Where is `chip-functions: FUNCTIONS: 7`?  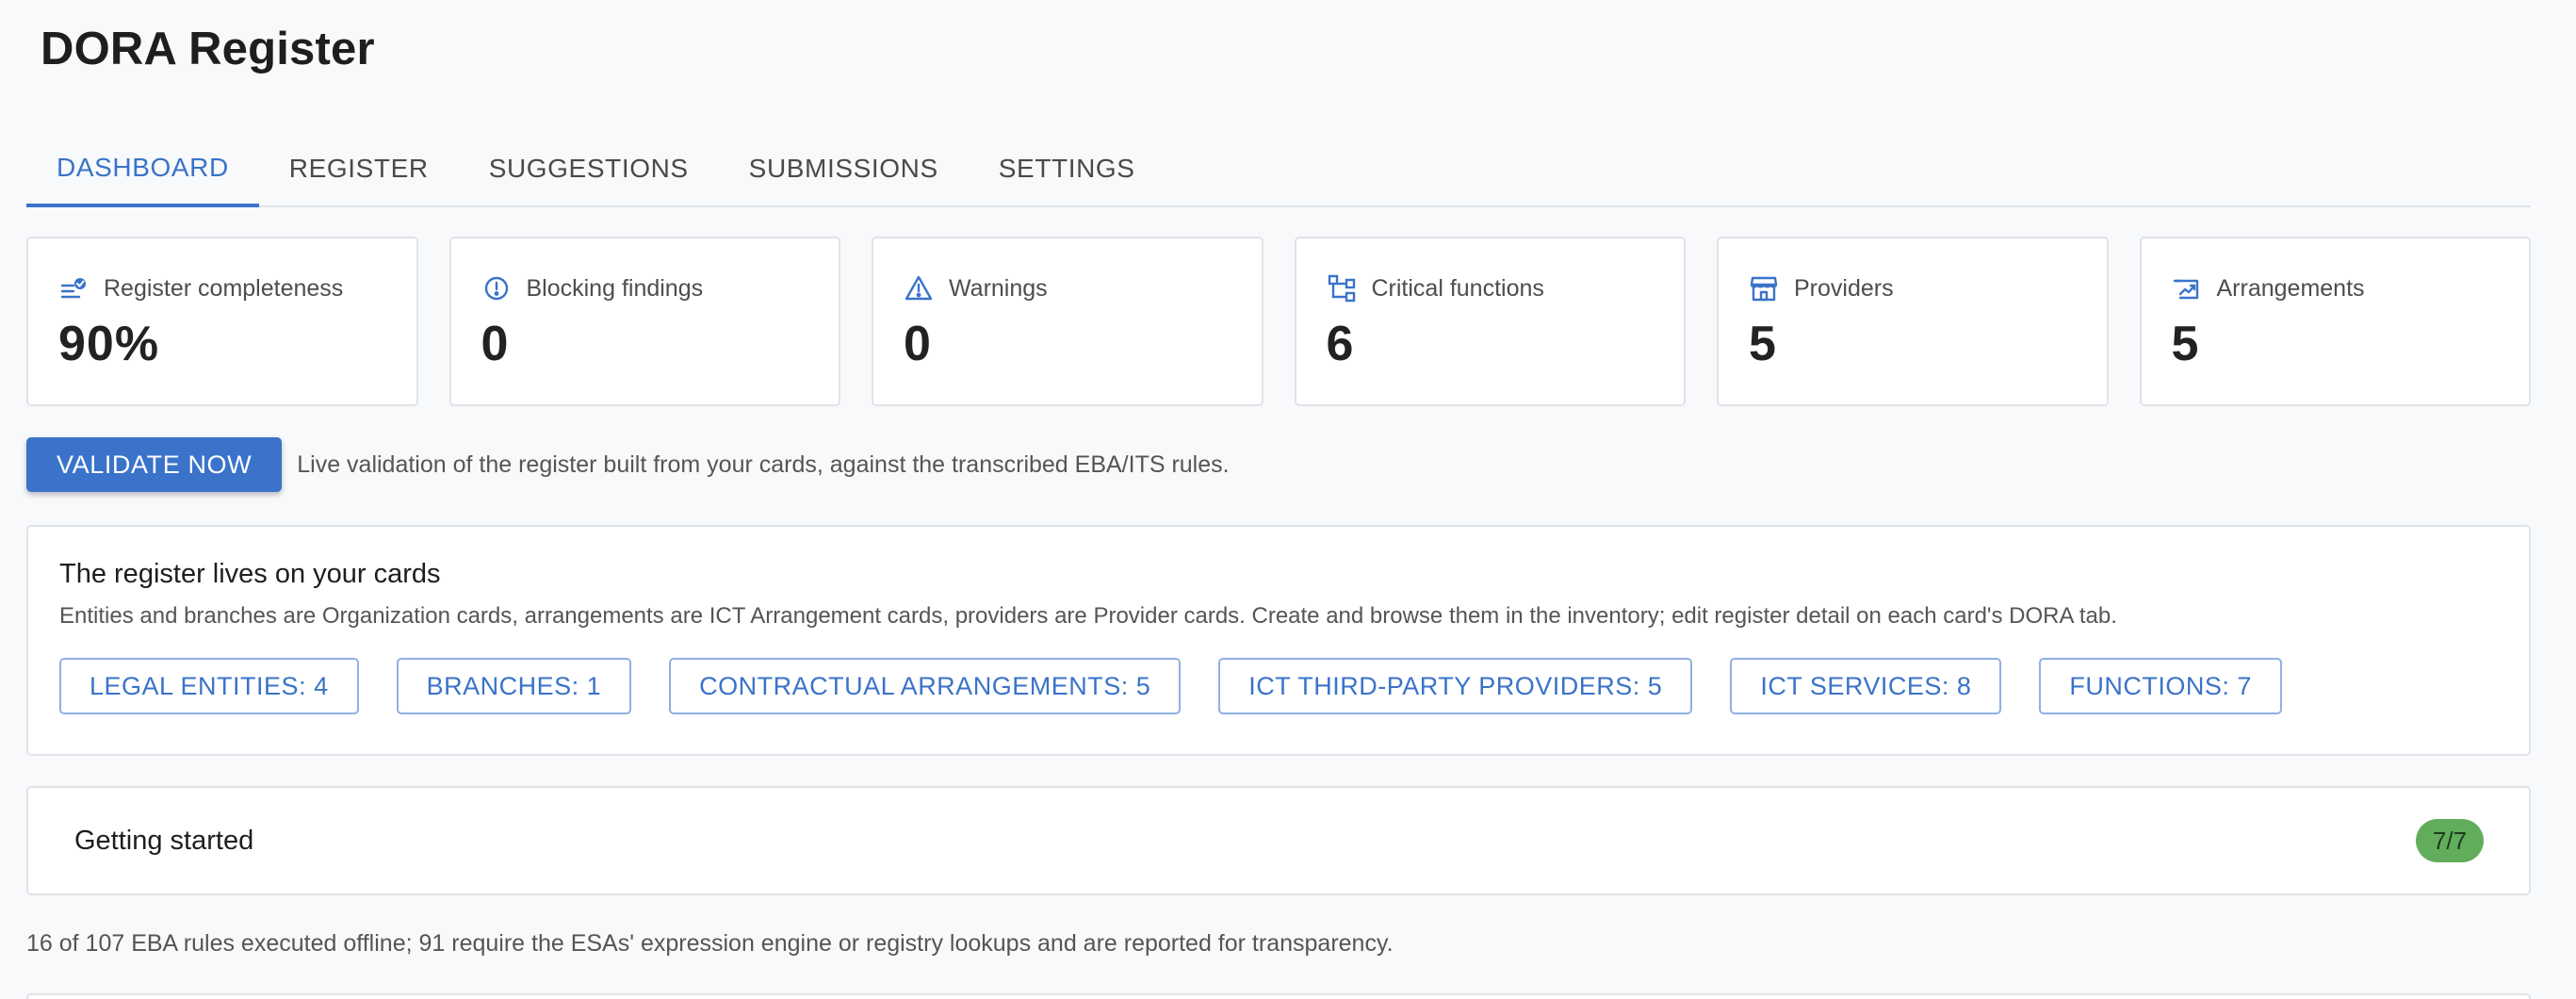
chip-functions: FUNCTIONS: 7 is located at coordinates (2160, 686).